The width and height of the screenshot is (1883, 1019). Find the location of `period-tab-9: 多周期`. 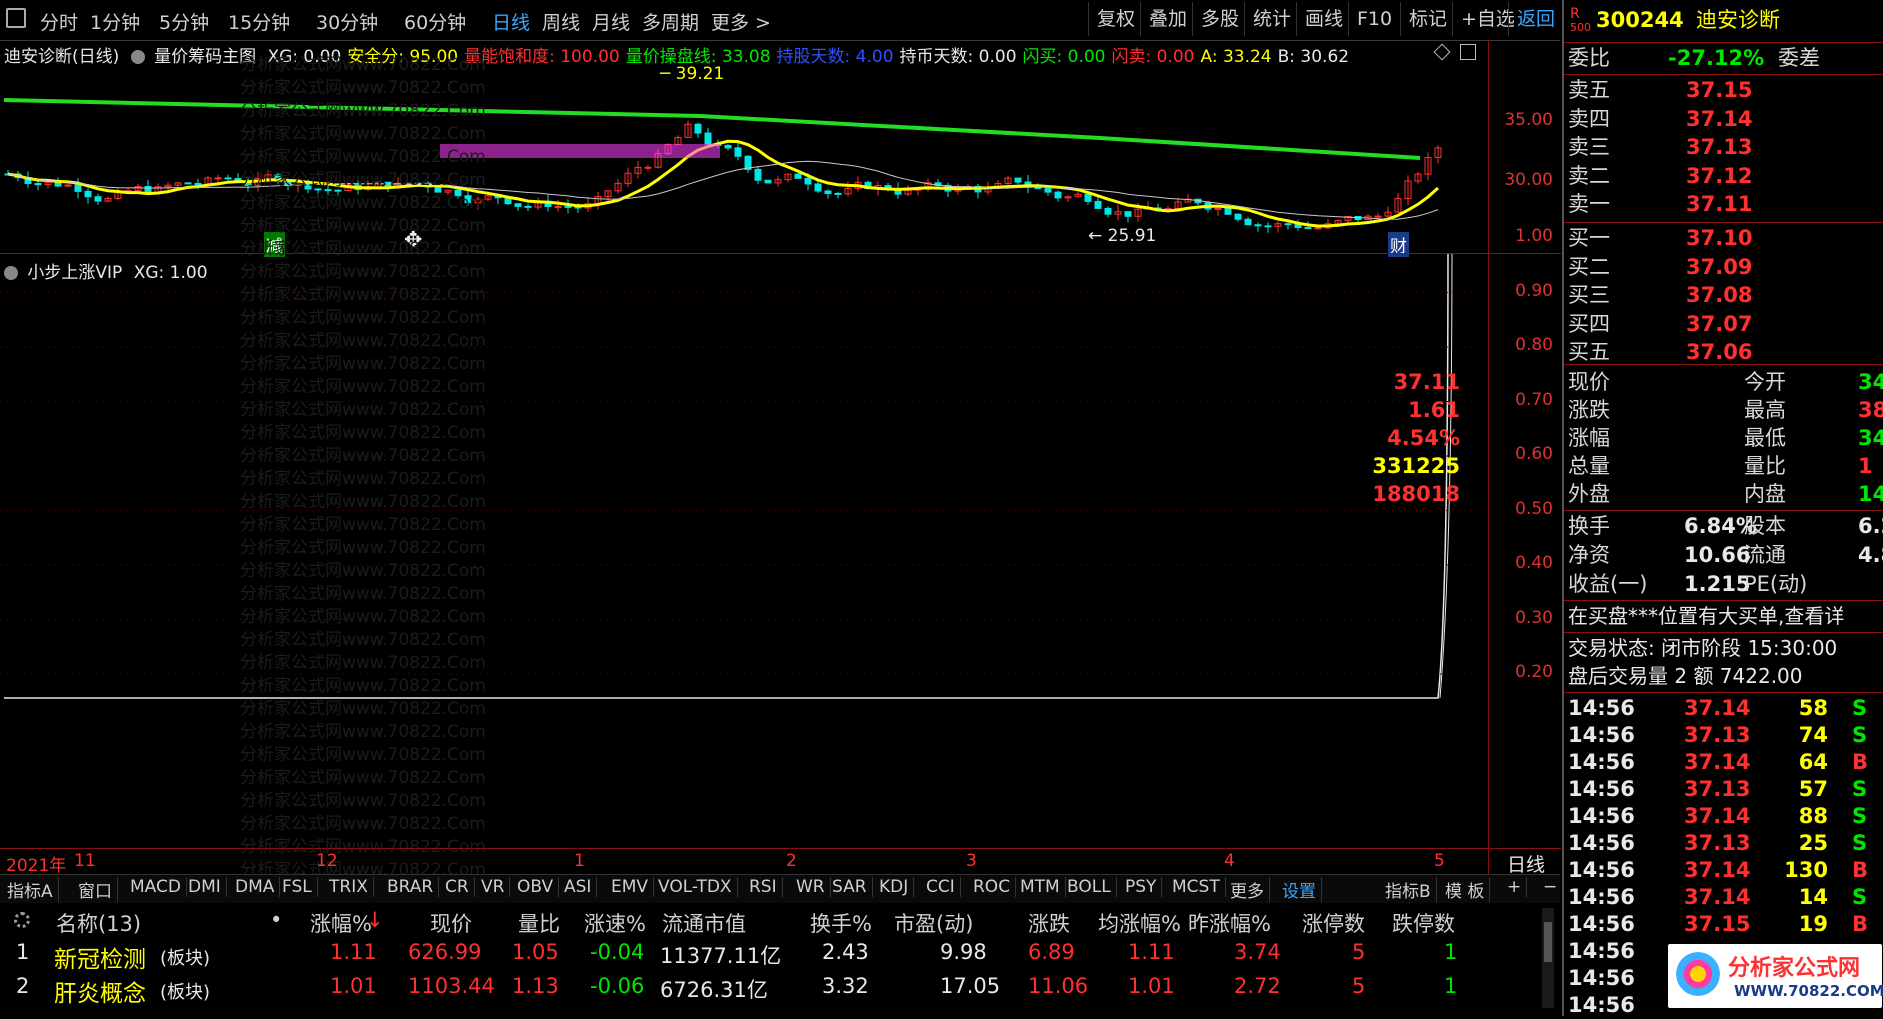

period-tab-9: 多周期 is located at coordinates (670, 21).